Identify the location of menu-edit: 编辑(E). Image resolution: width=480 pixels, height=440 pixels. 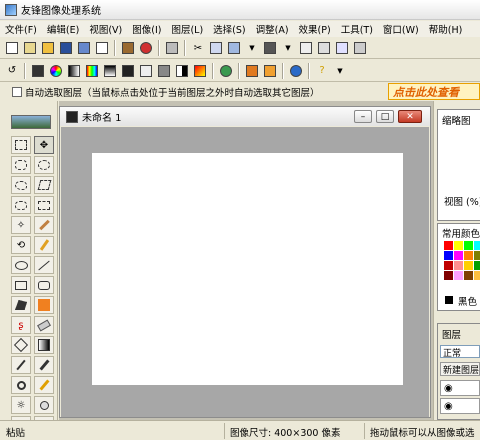
(63, 29).